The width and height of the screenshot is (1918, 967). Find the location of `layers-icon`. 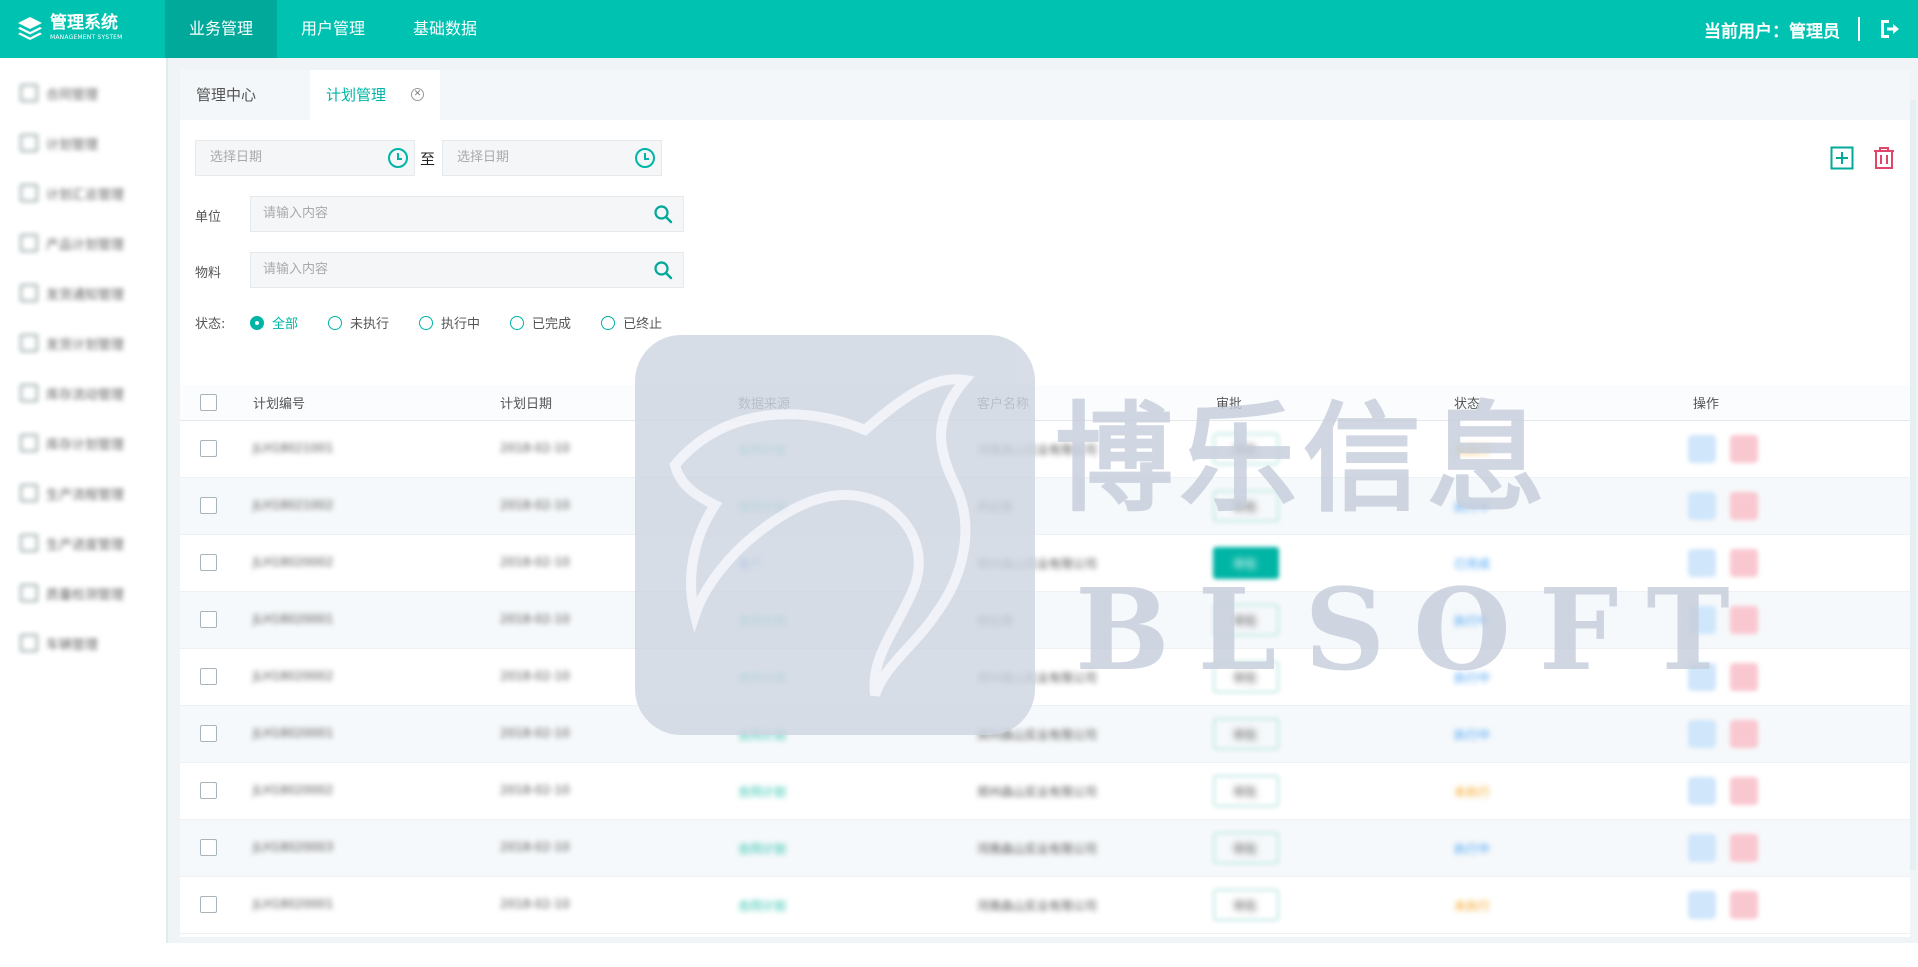

layers-icon is located at coordinates (30, 28).